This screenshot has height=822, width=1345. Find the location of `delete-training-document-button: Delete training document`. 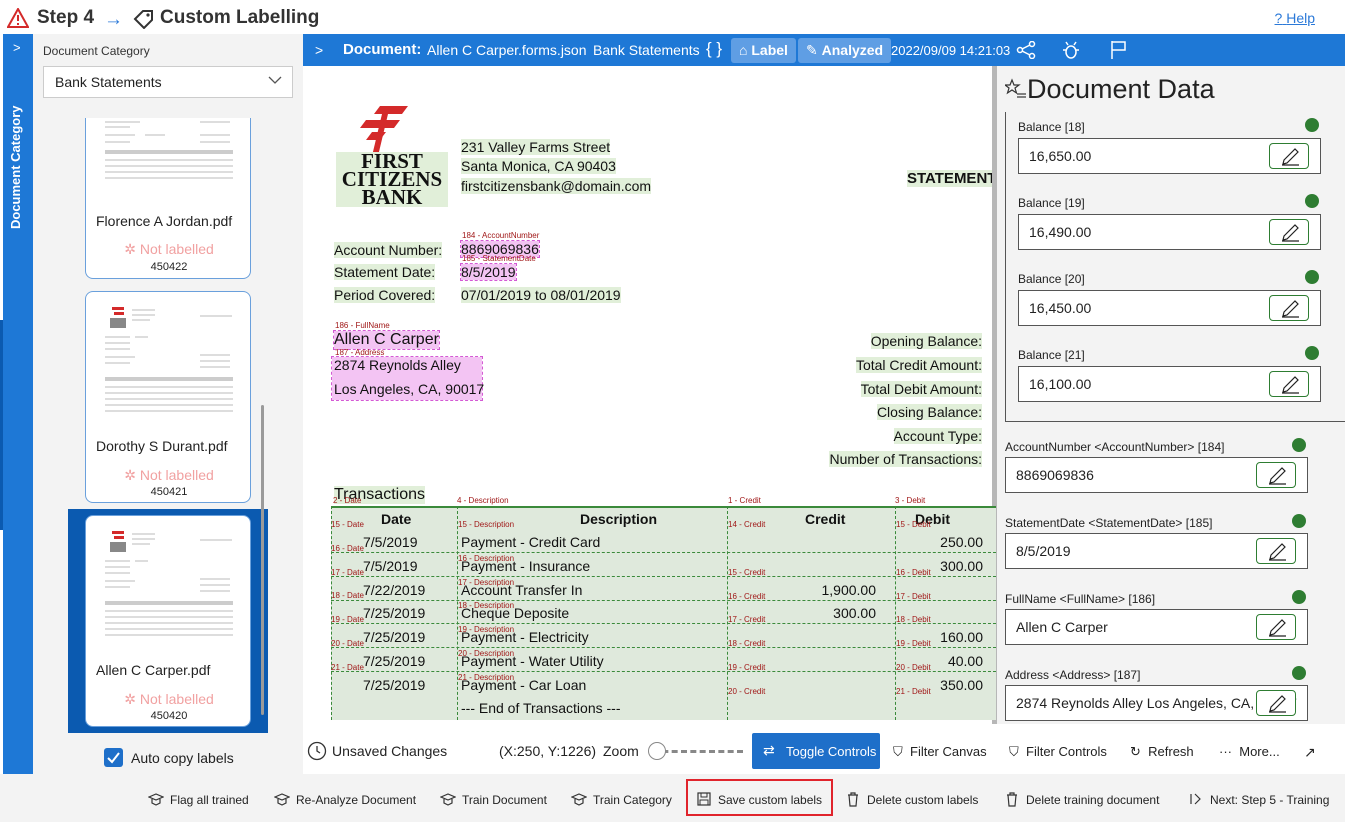

delete-training-document-button: Delete training document is located at coordinates (1083, 799).